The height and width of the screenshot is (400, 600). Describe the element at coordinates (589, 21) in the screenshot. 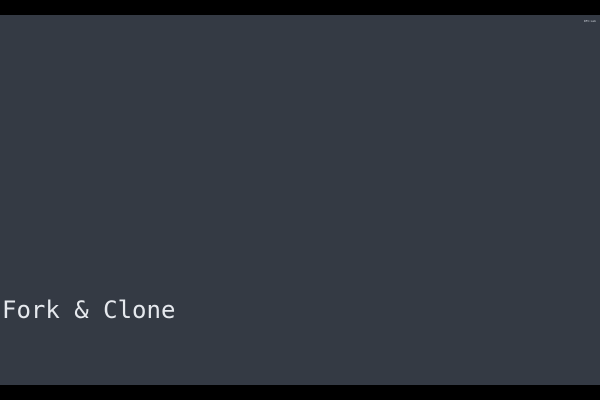

I see `corner-label: RFC Lab` at that location.